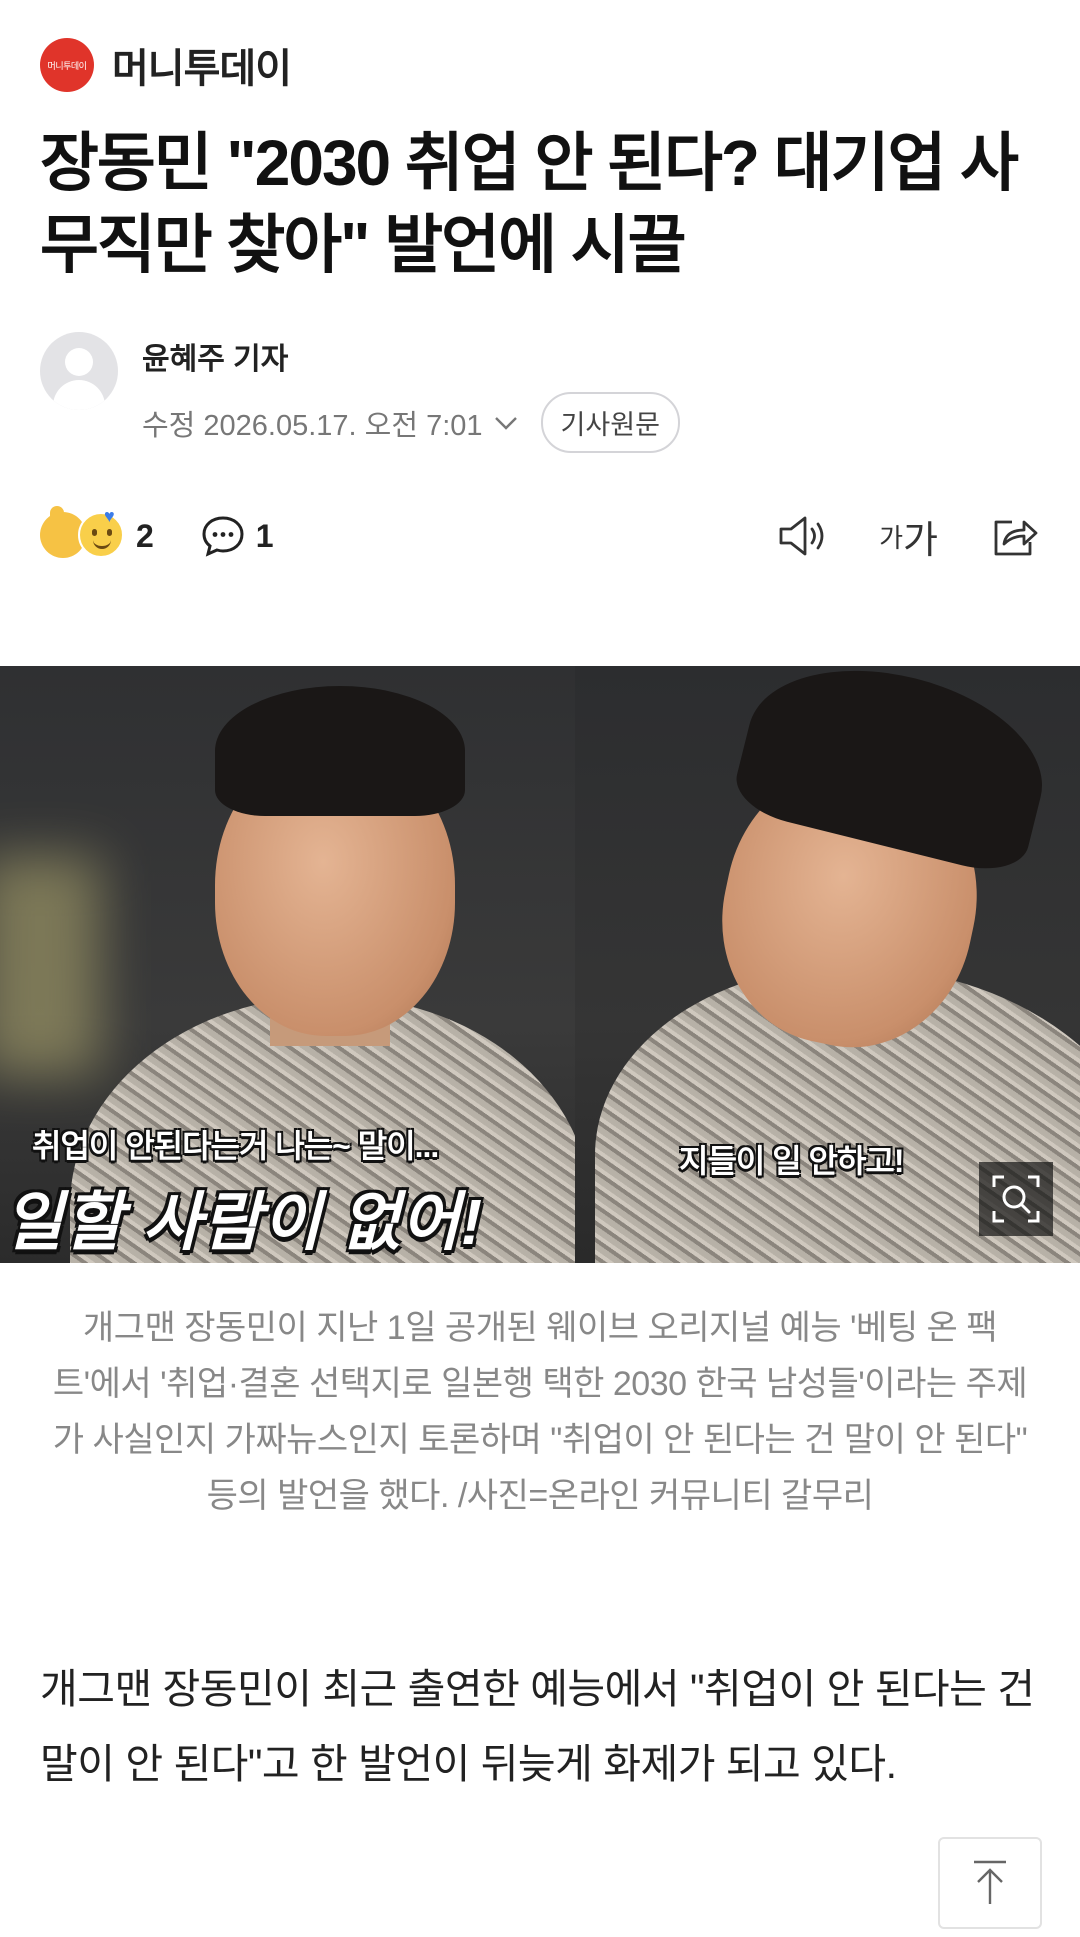  Describe the element at coordinates (360, 392) in the screenshot. I see `byline: 윤혜주 기자 수정 2026.05.17. 오전 7:01 기사원문` at that location.